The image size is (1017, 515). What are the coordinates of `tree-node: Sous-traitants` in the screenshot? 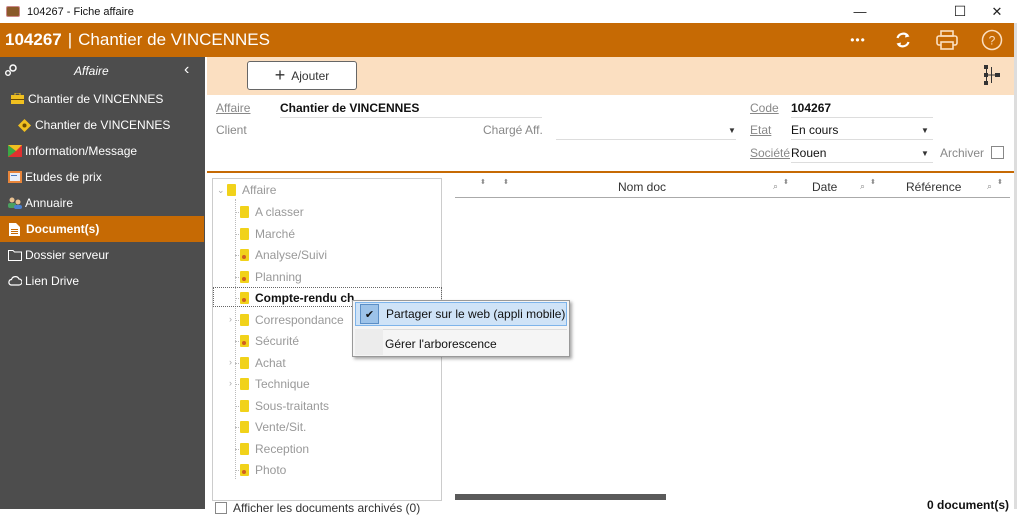 It's located at (284, 406).